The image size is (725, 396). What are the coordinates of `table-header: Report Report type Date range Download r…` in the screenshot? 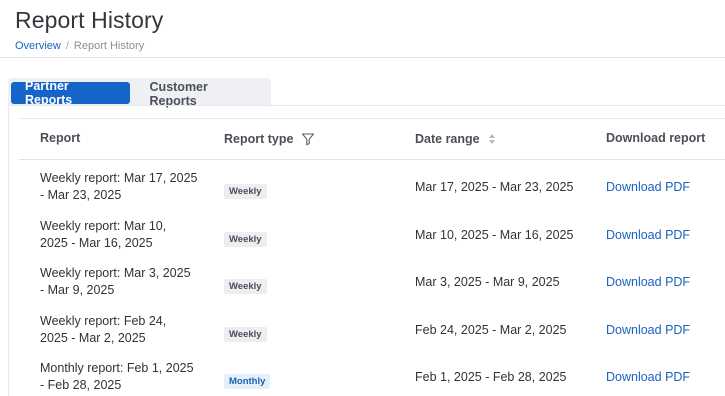 It's located at (372, 139).